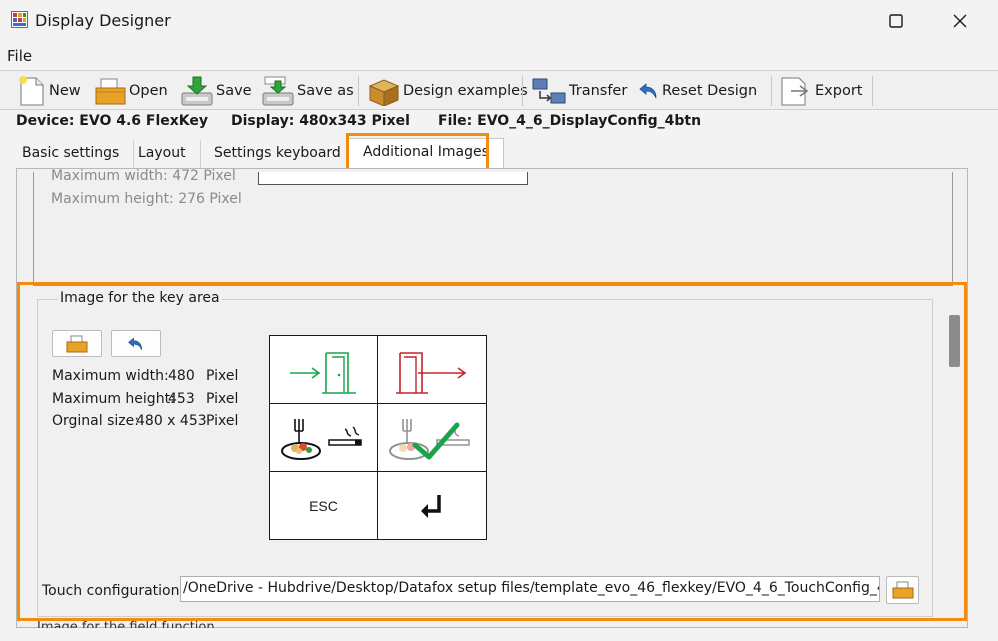  What do you see at coordinates (65, 91) in the screenshot?
I see `new-label: New` at bounding box center [65, 91].